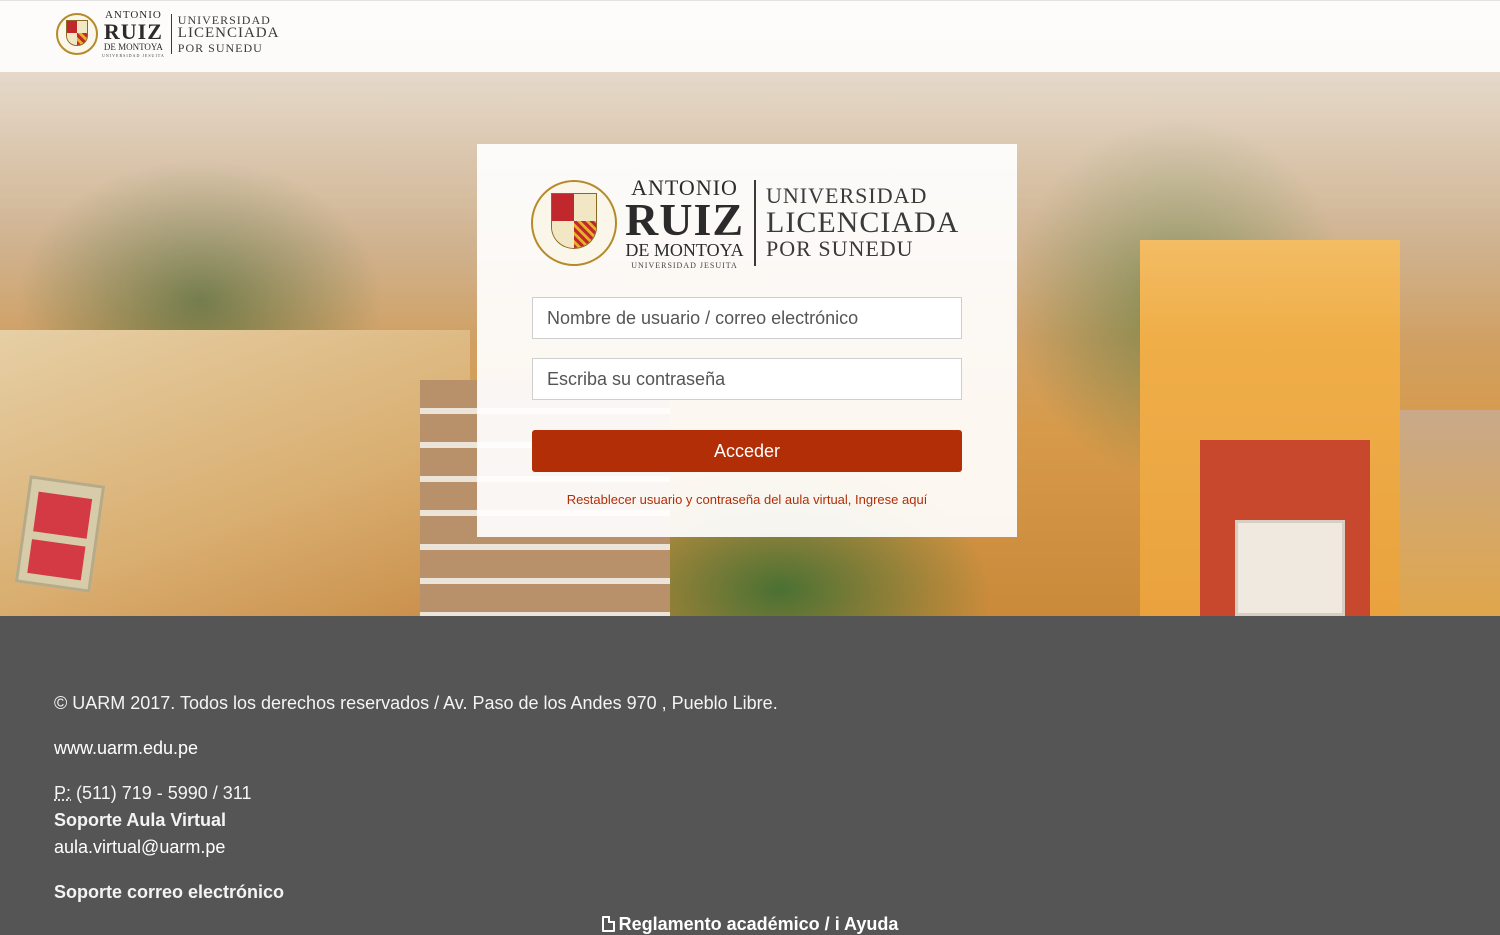 The height and width of the screenshot is (935, 1500). Describe the element at coordinates (847, 196) in the screenshot. I see `license-line1: UNIVERSIDAD` at that location.